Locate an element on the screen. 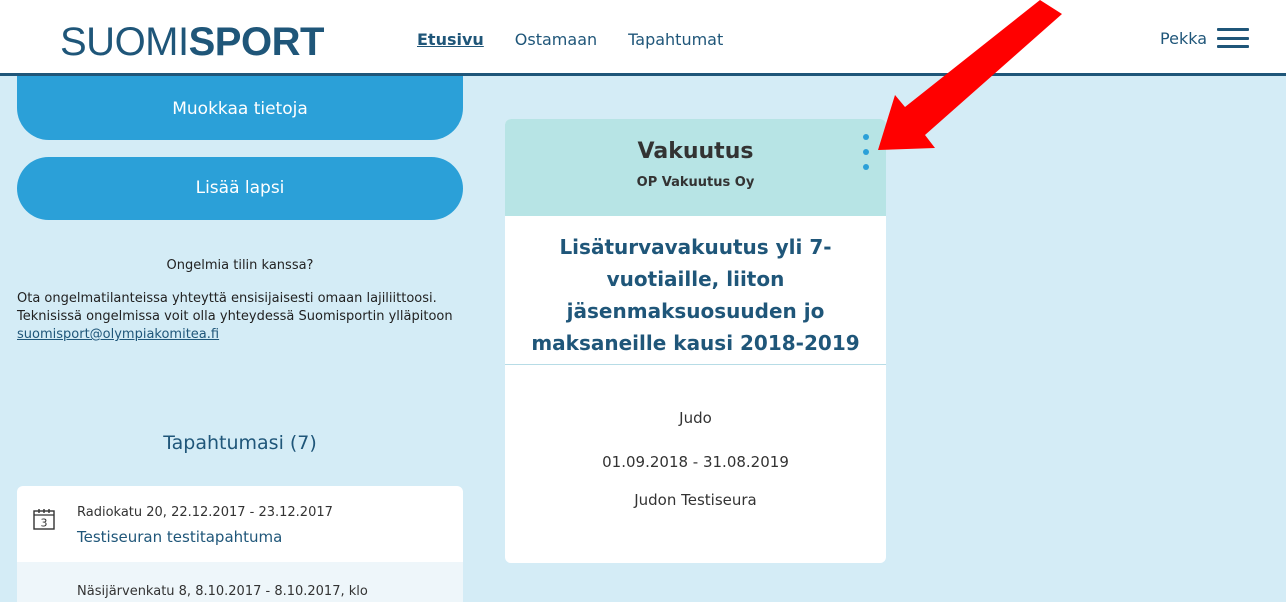 The image size is (1286, 602). card-subtitle: OP Vakuutus Oy is located at coordinates (695, 182).